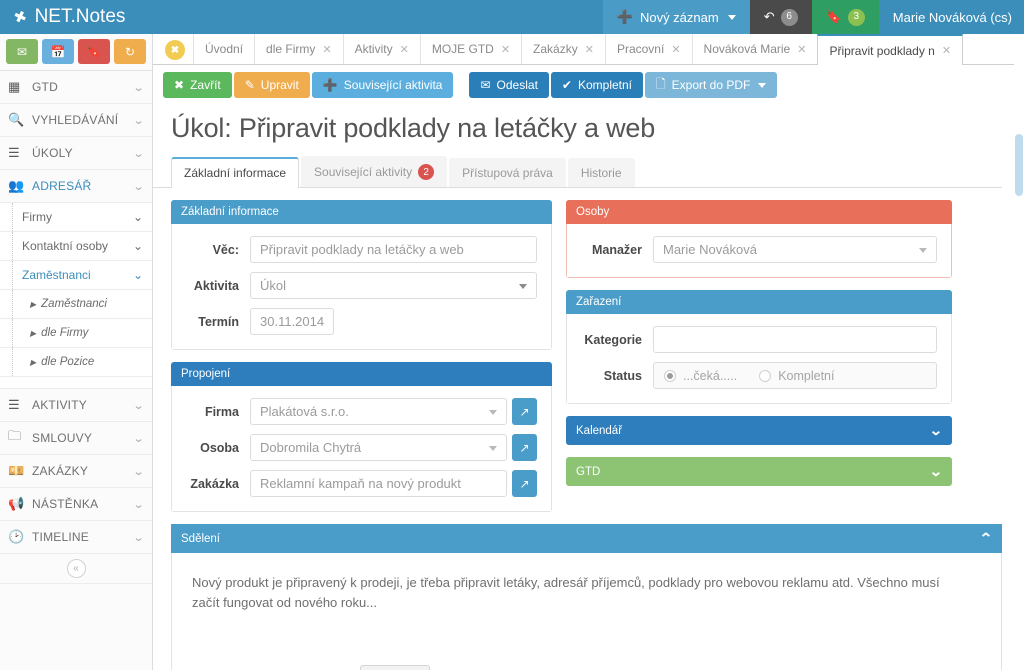  I want to click on tab-aktivity: Aktivity ✕, so click(381, 49).